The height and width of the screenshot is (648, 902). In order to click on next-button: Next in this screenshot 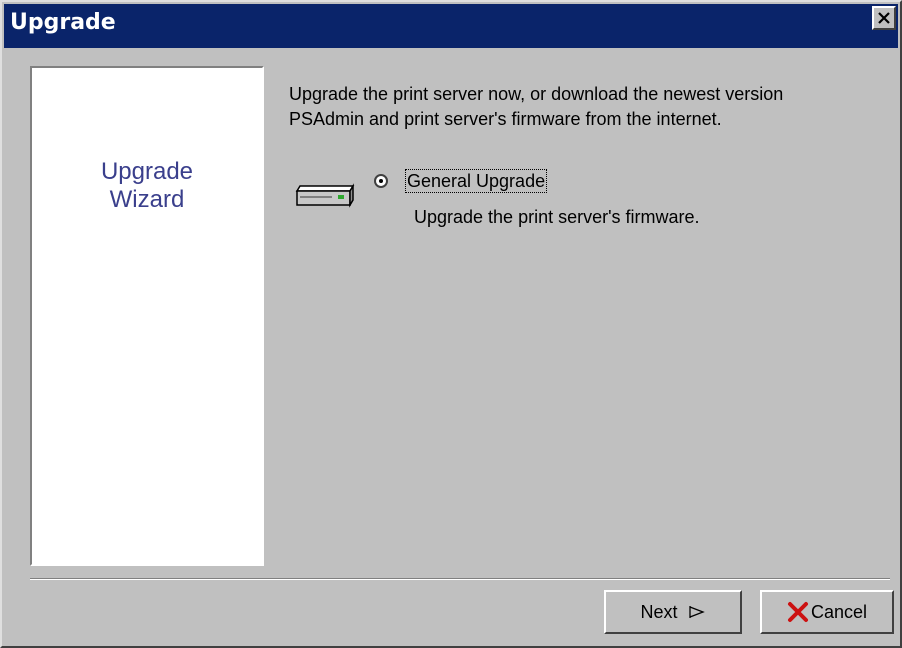, I will do `click(673, 612)`.